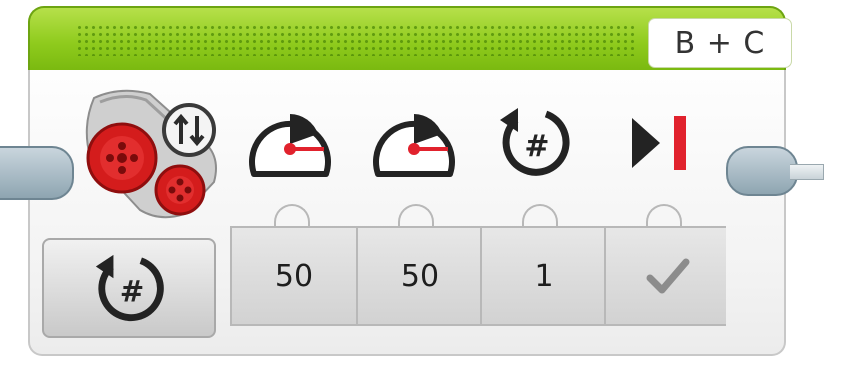 This screenshot has width=842, height=366. What do you see at coordinates (807, 172) in the screenshot?
I see `sequence-wire-stub` at bounding box center [807, 172].